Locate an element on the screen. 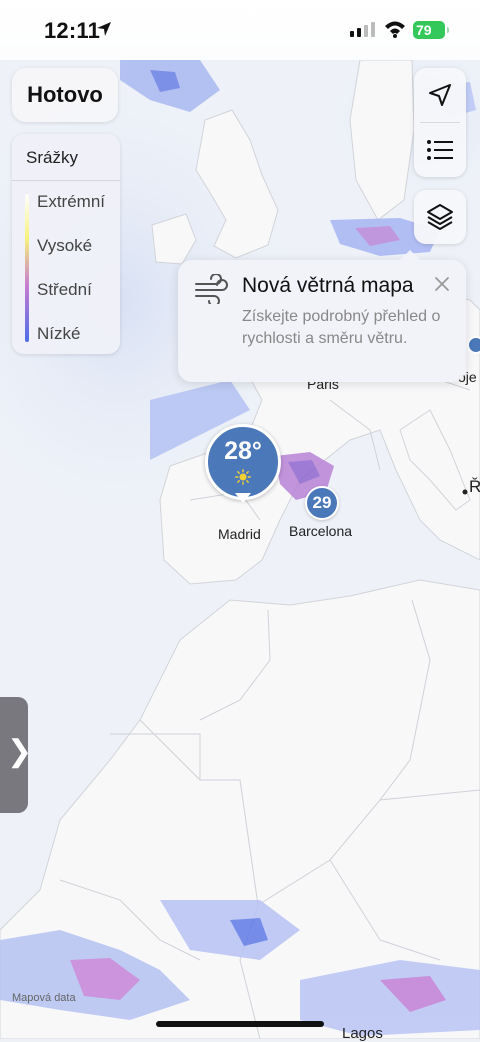 The height and width of the screenshot is (1042, 480). current-location-weather-pin: 28° is located at coordinates (243, 463).